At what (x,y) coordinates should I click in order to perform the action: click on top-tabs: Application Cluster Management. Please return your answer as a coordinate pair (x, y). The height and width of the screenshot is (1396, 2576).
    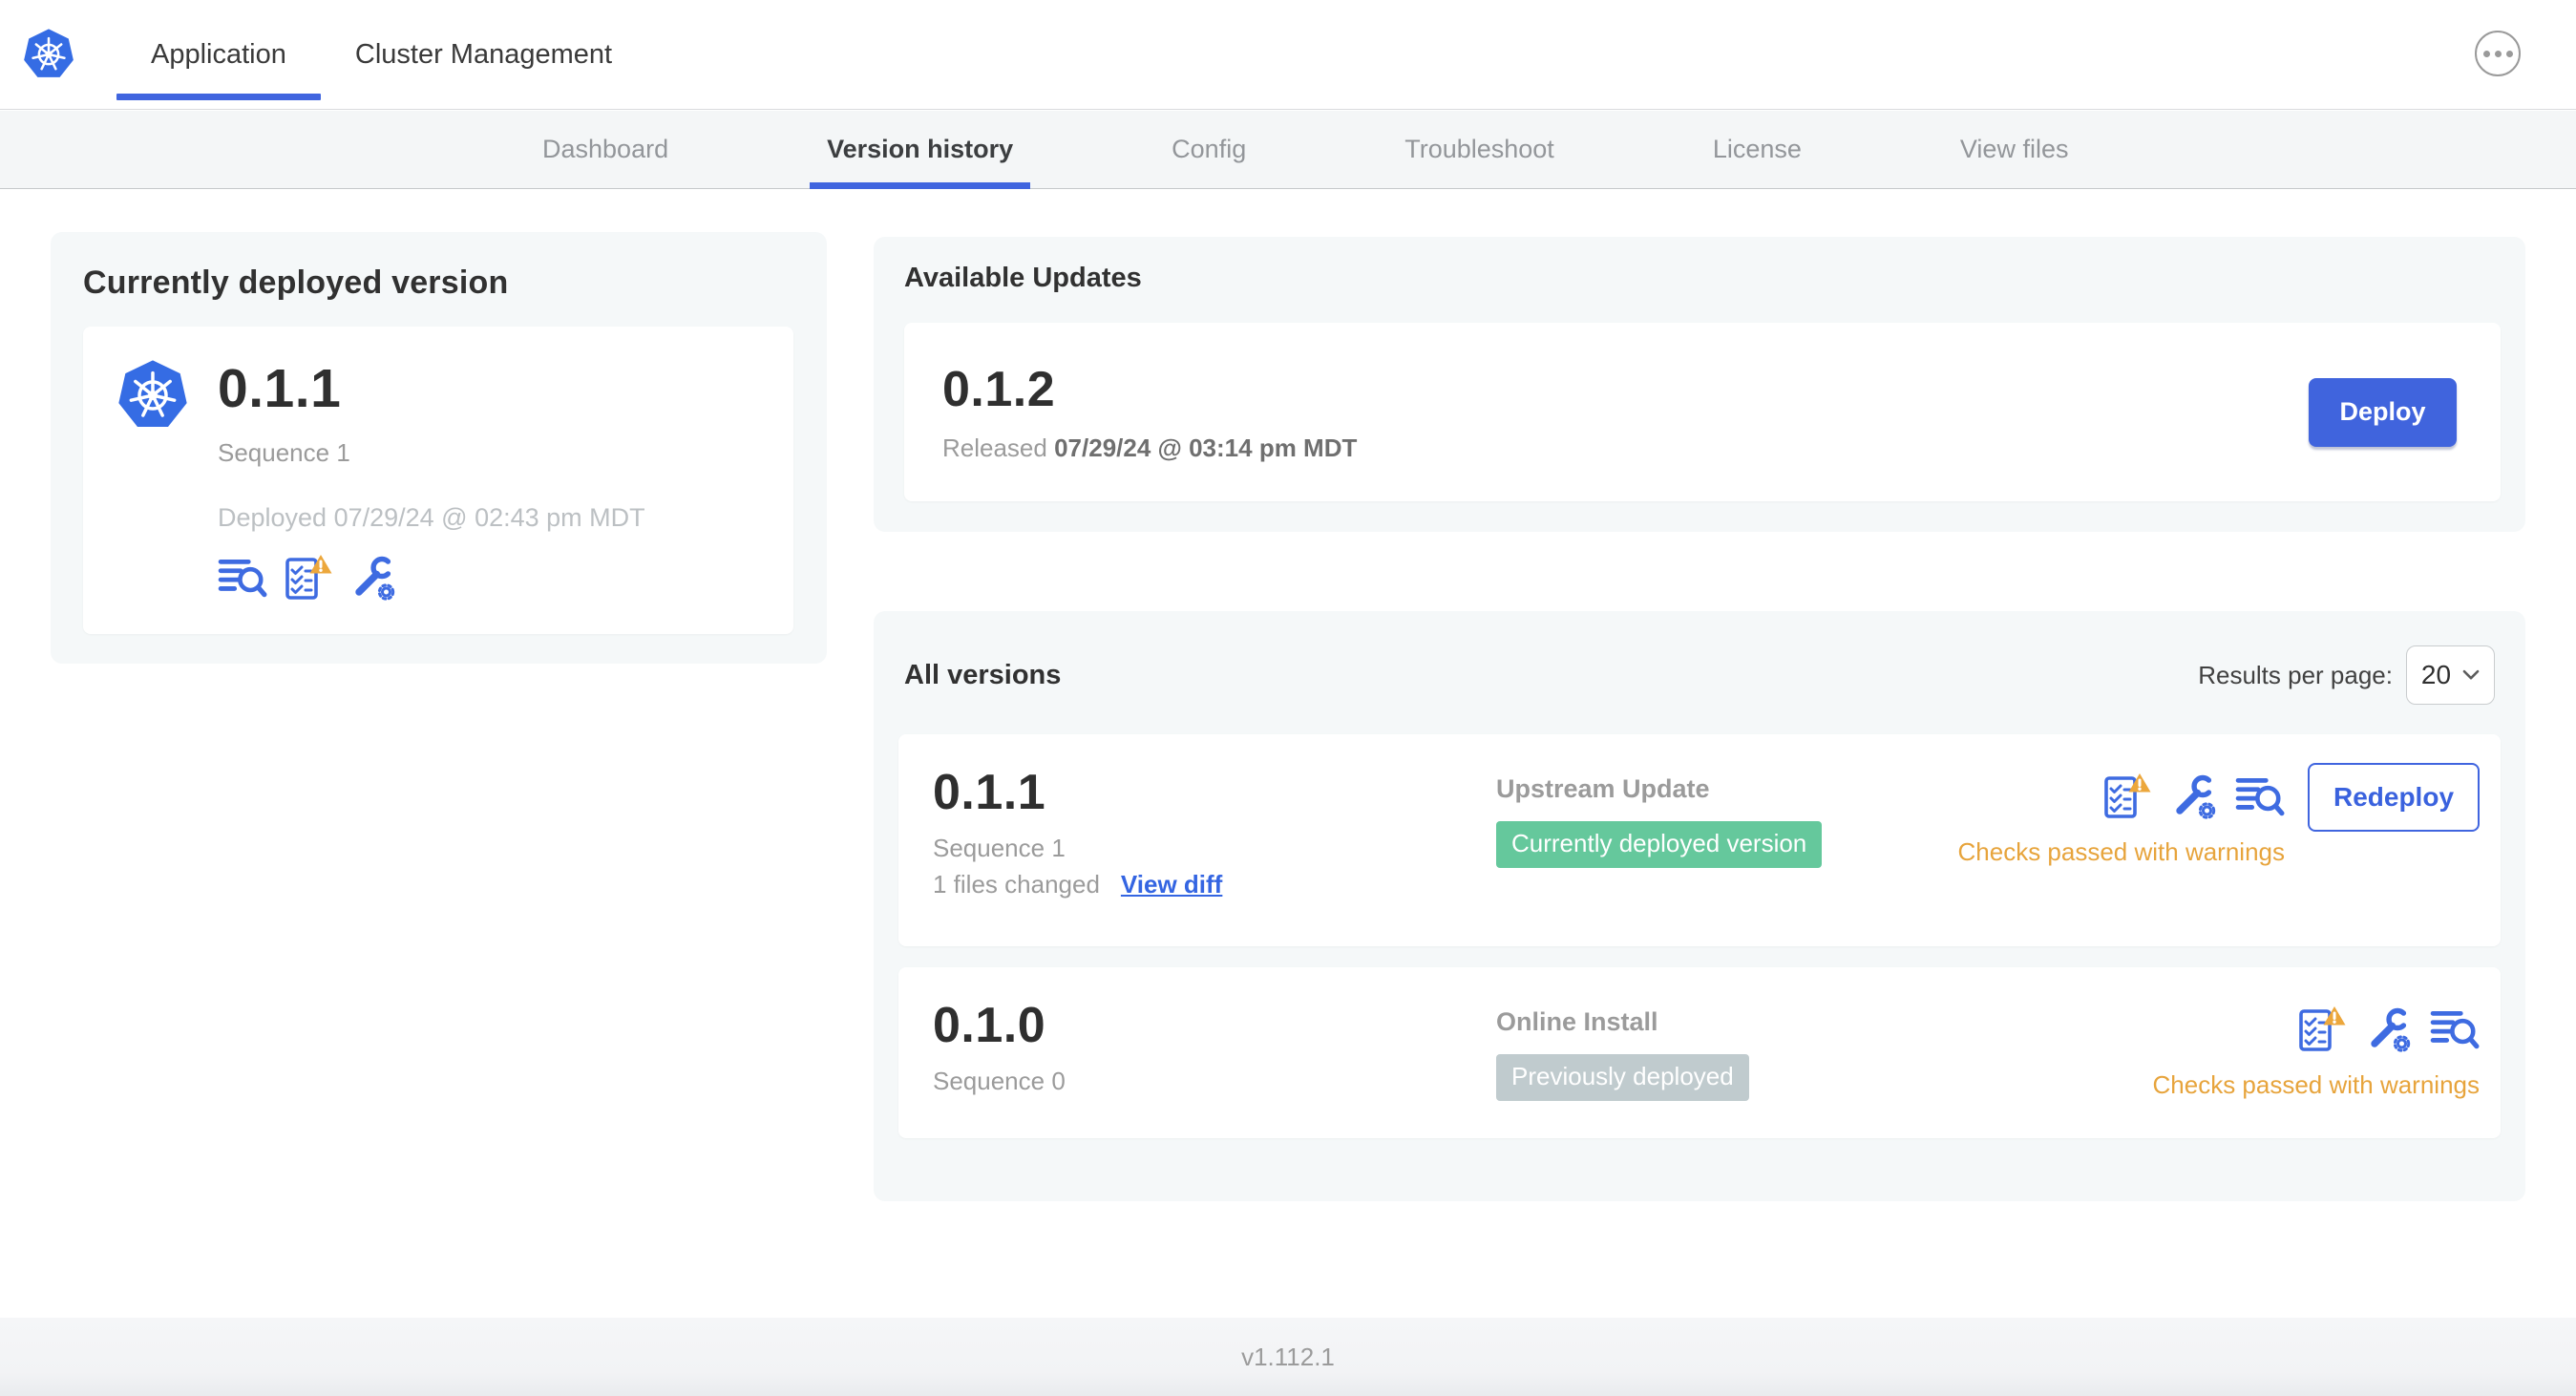
    Looking at the image, I should click on (381, 54).